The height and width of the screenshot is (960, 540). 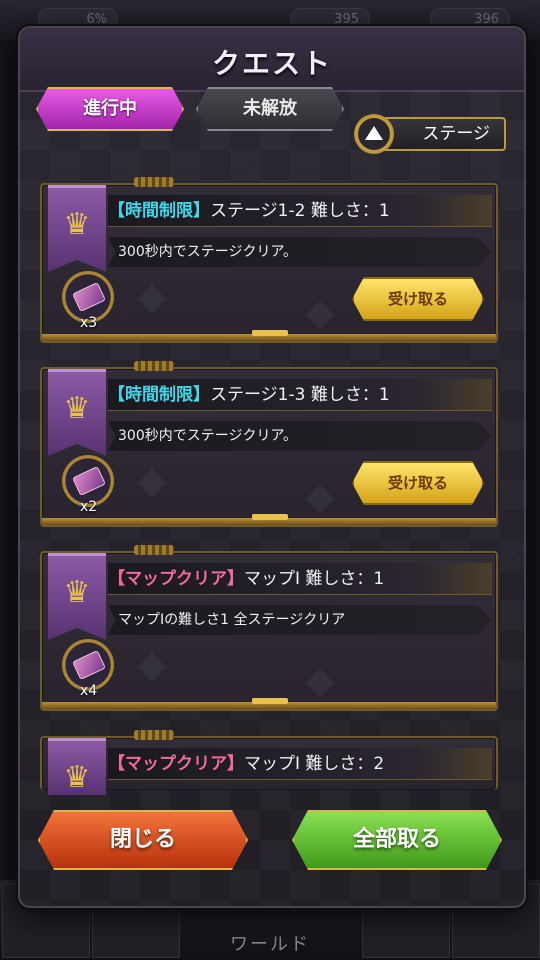 What do you see at coordinates (270, 944) in the screenshot?
I see `world-nav-label: ワールド` at bounding box center [270, 944].